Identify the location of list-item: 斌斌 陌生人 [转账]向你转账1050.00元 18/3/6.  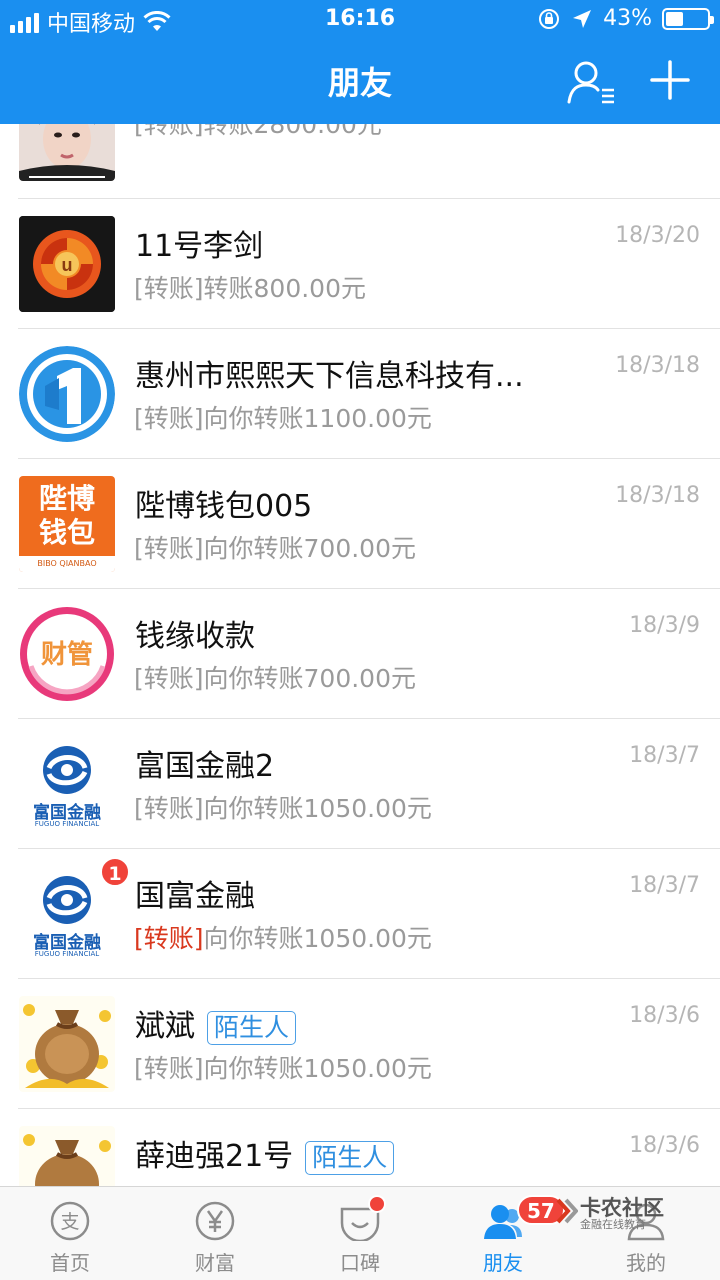
(360, 1044).